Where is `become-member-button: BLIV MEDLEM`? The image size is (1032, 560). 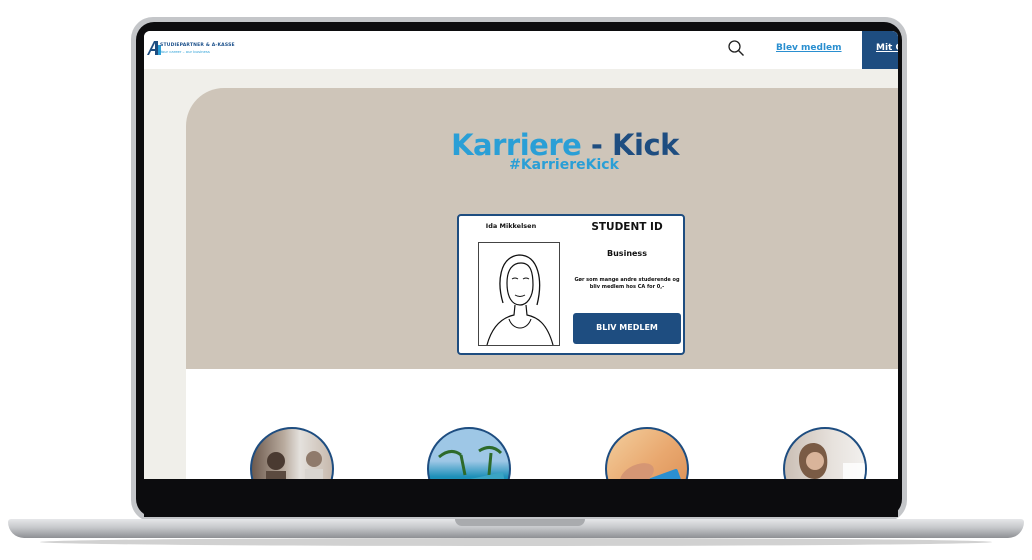
become-member-button: BLIV MEDLEM is located at coordinates (627, 328).